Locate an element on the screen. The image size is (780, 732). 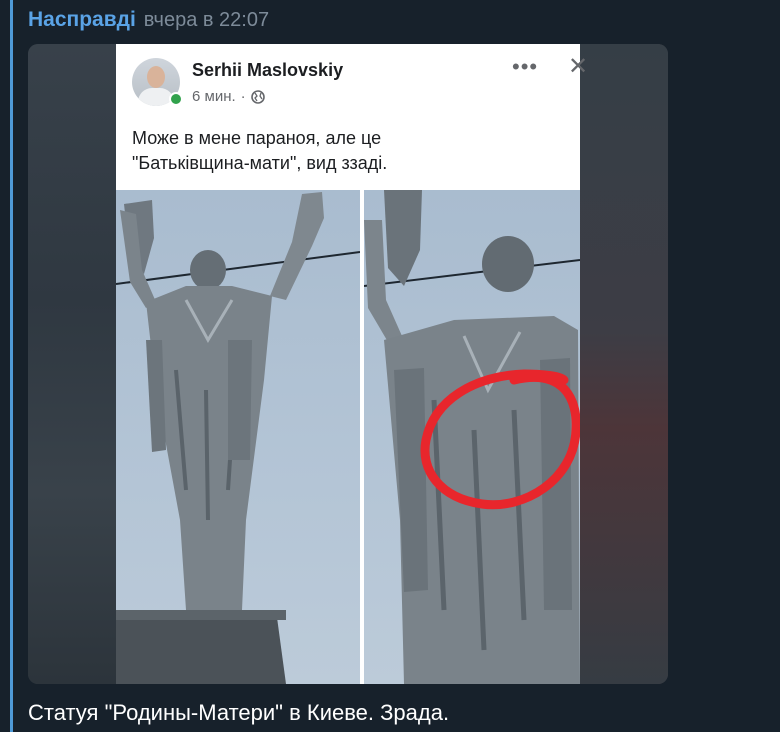
channel-name-link: Насправді is located at coordinates (82, 20).